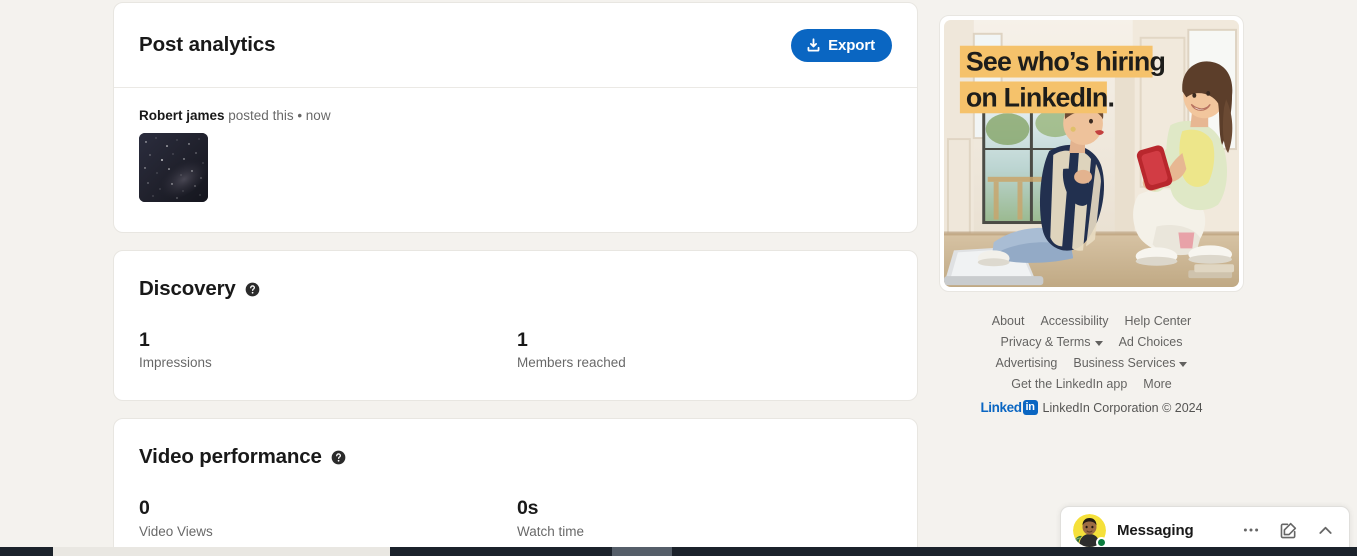 The image size is (1357, 556). I want to click on discovery-header: Discovery, so click(515, 289).